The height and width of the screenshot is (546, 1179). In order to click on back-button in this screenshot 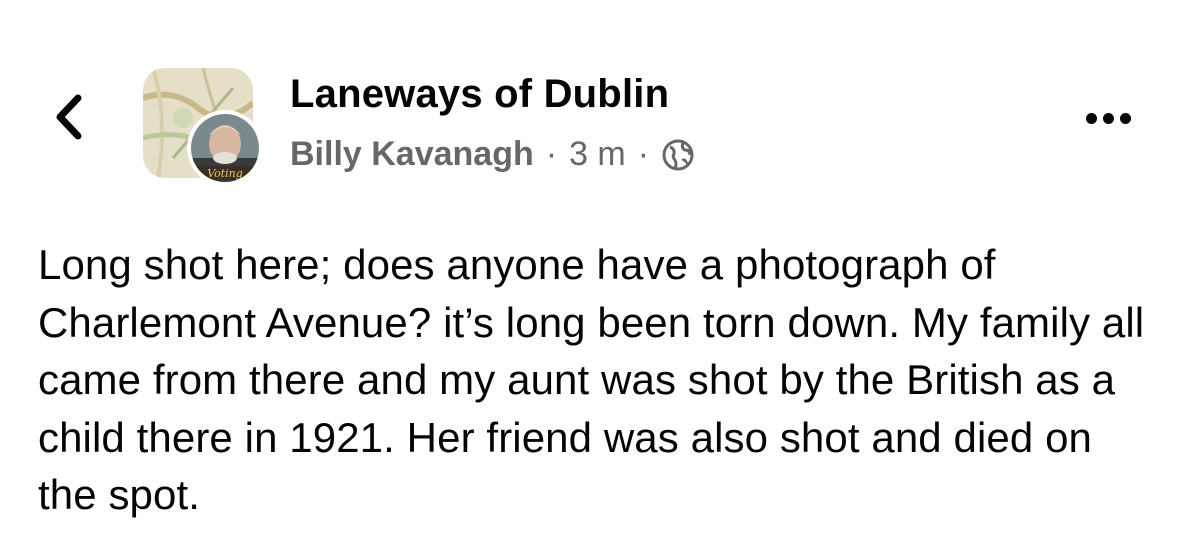, I will do `click(69, 117)`.